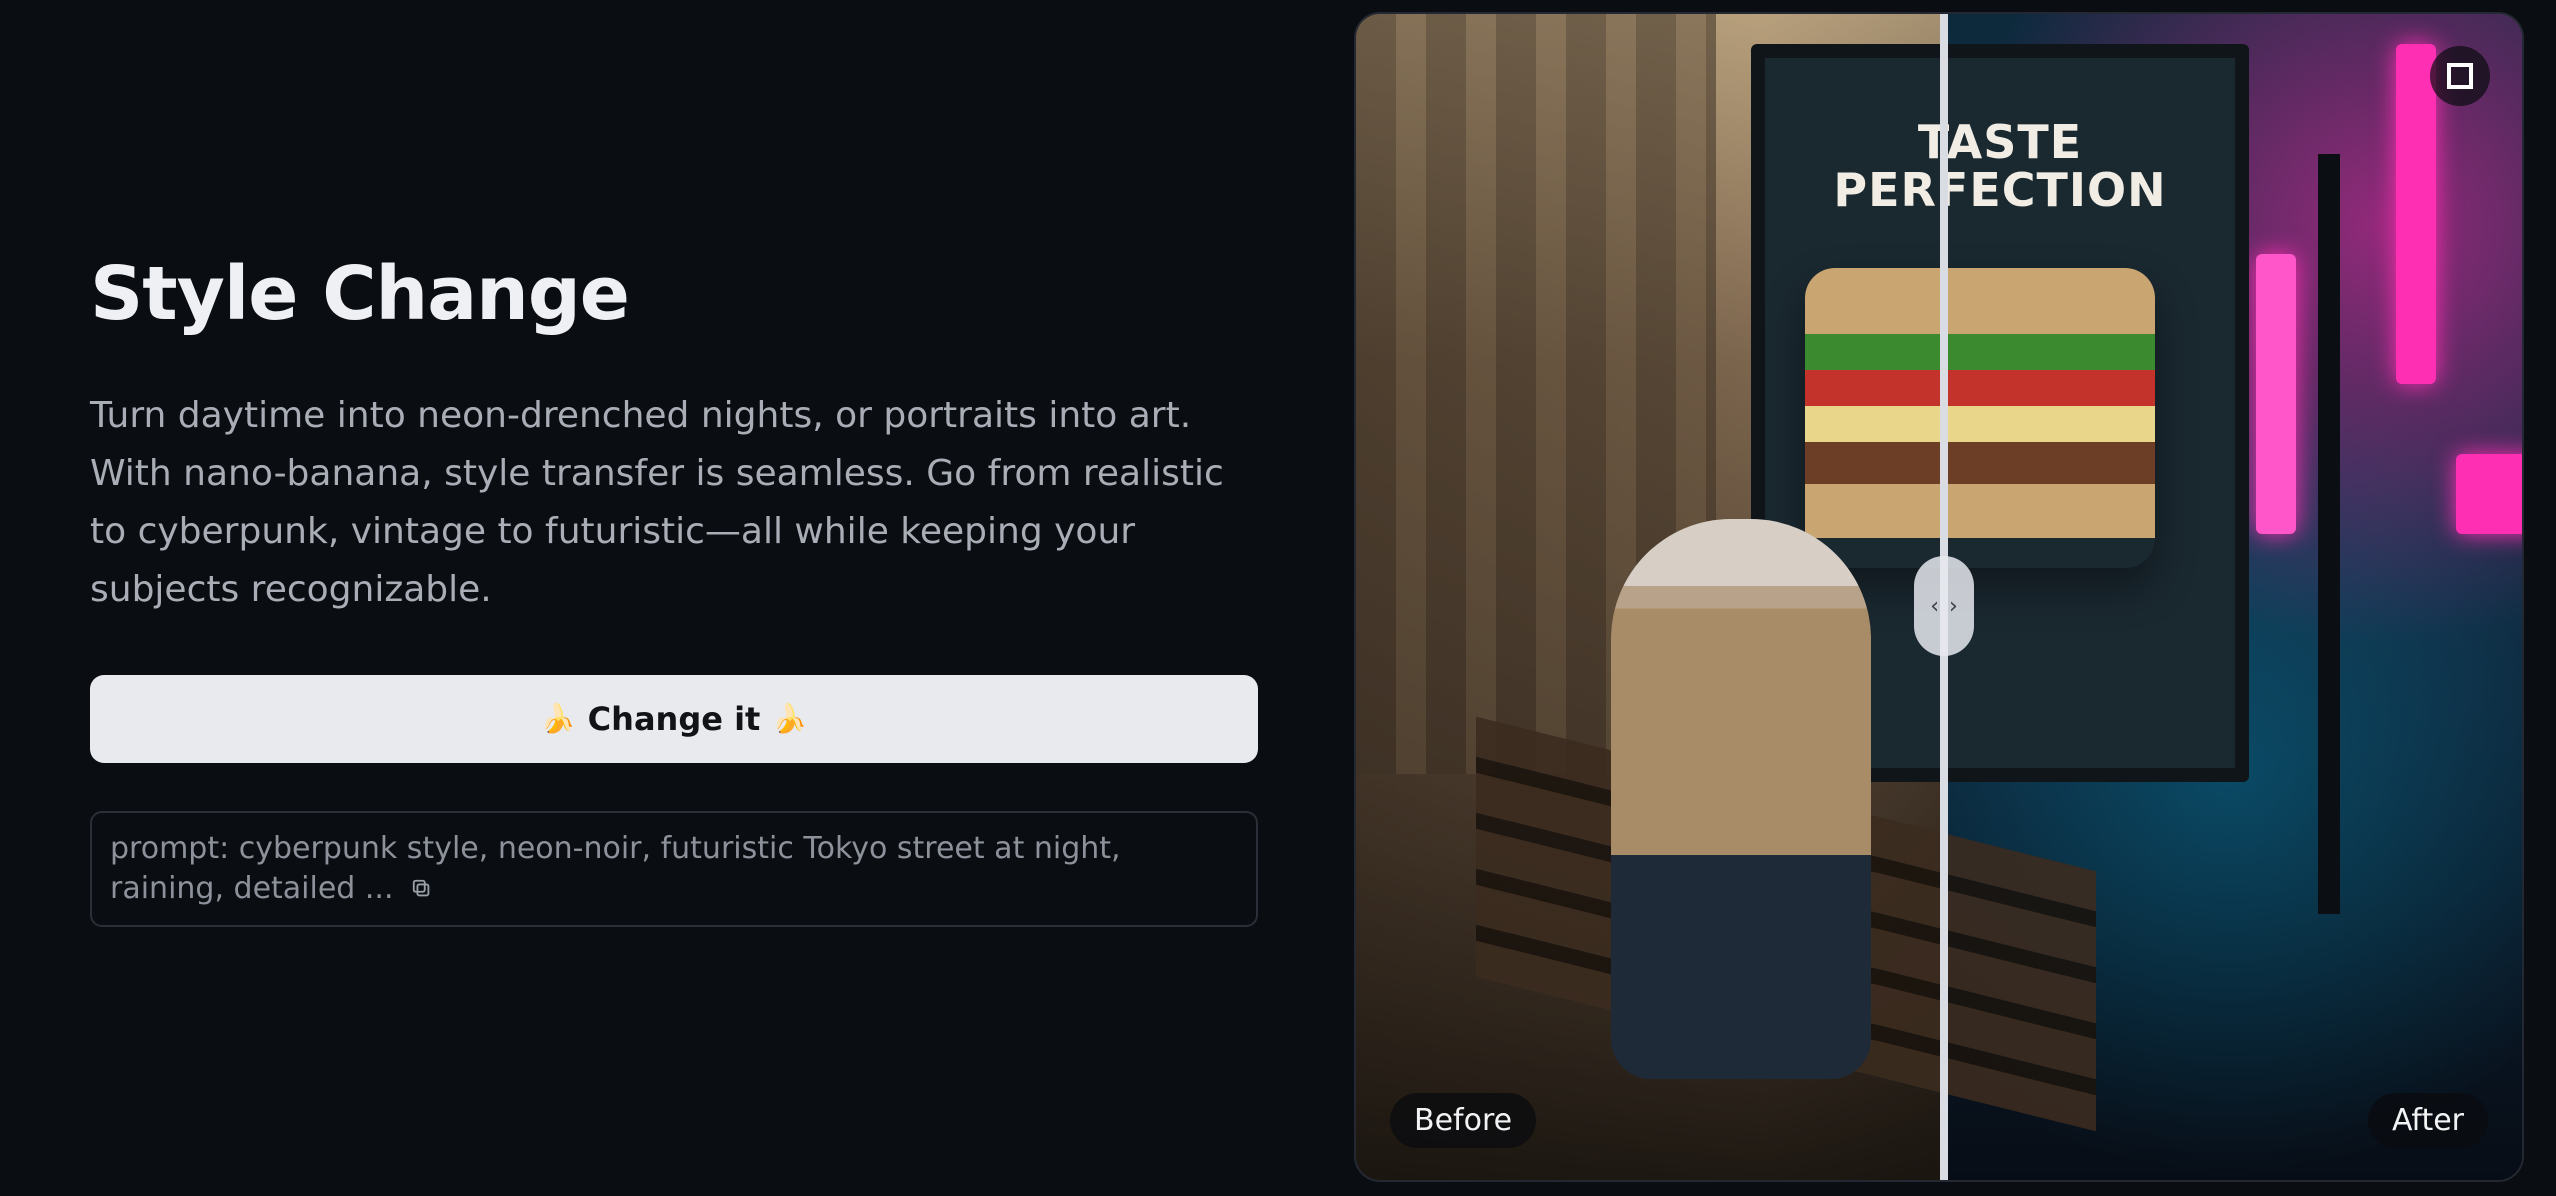 This screenshot has width=2556, height=1196. Describe the element at coordinates (1934, 606) in the screenshot. I see `chevron-left-icon: ‹` at that location.